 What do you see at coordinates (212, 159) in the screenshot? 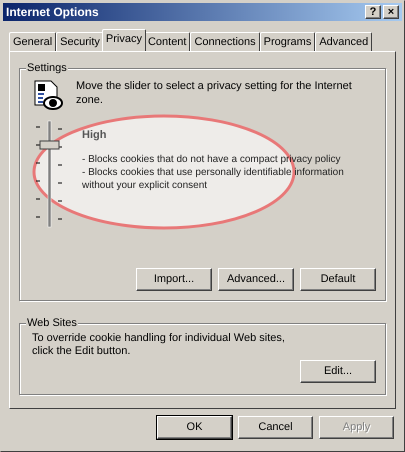
I see `description-line: - Blocks cookies that do not have a compact privacy policy` at bounding box center [212, 159].